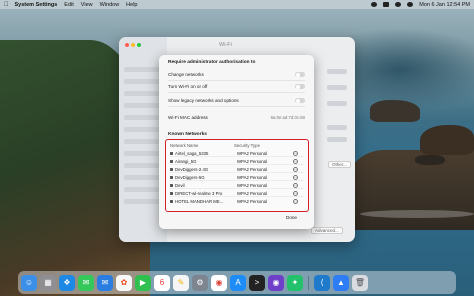 The height and width of the screenshot is (296, 474). I want to click on window-controls, so click(133, 45).